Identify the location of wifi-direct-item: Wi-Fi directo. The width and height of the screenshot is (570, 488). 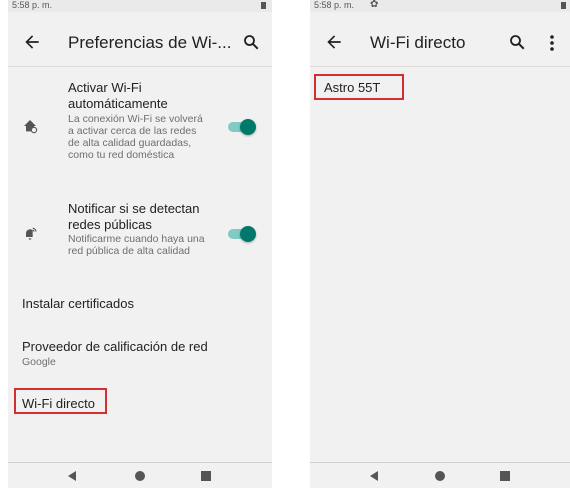
(58, 403).